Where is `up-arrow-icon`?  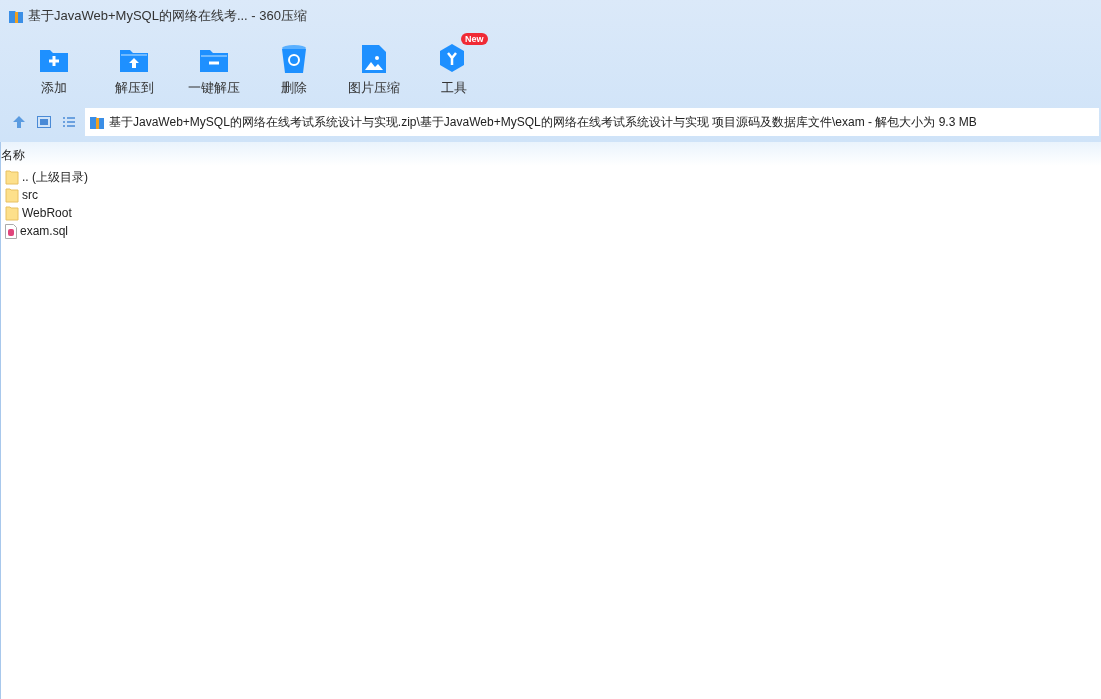
up-arrow-icon is located at coordinates (19, 122).